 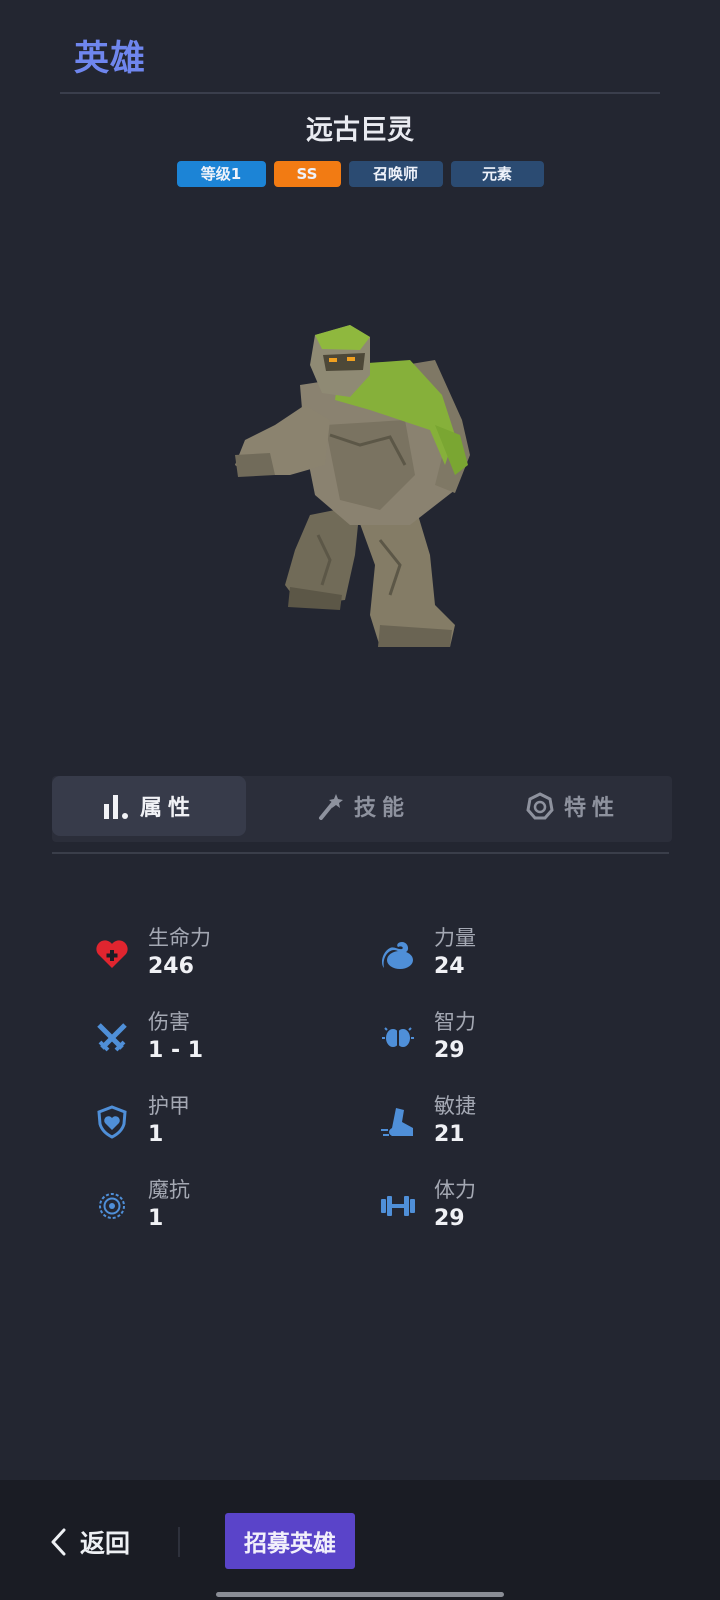 I want to click on hero-tags: 等级1 SS 召唤师 元素, so click(x=360, y=174).